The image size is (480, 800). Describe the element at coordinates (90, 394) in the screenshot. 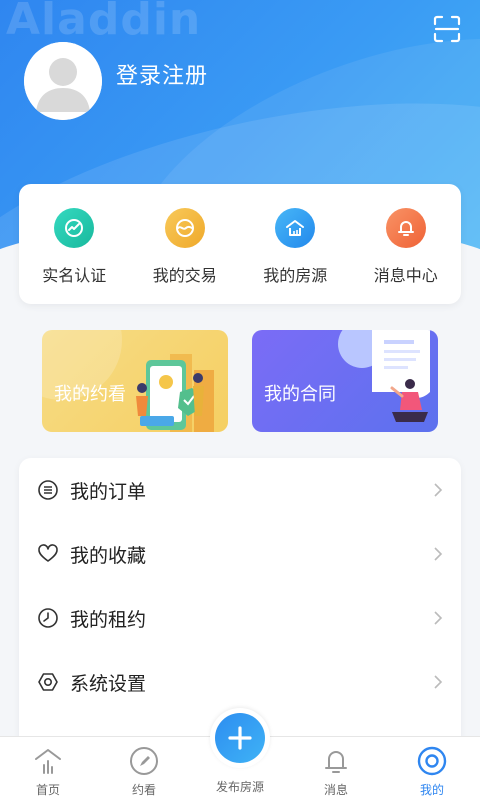

I see `banner-label: 我的约看` at that location.